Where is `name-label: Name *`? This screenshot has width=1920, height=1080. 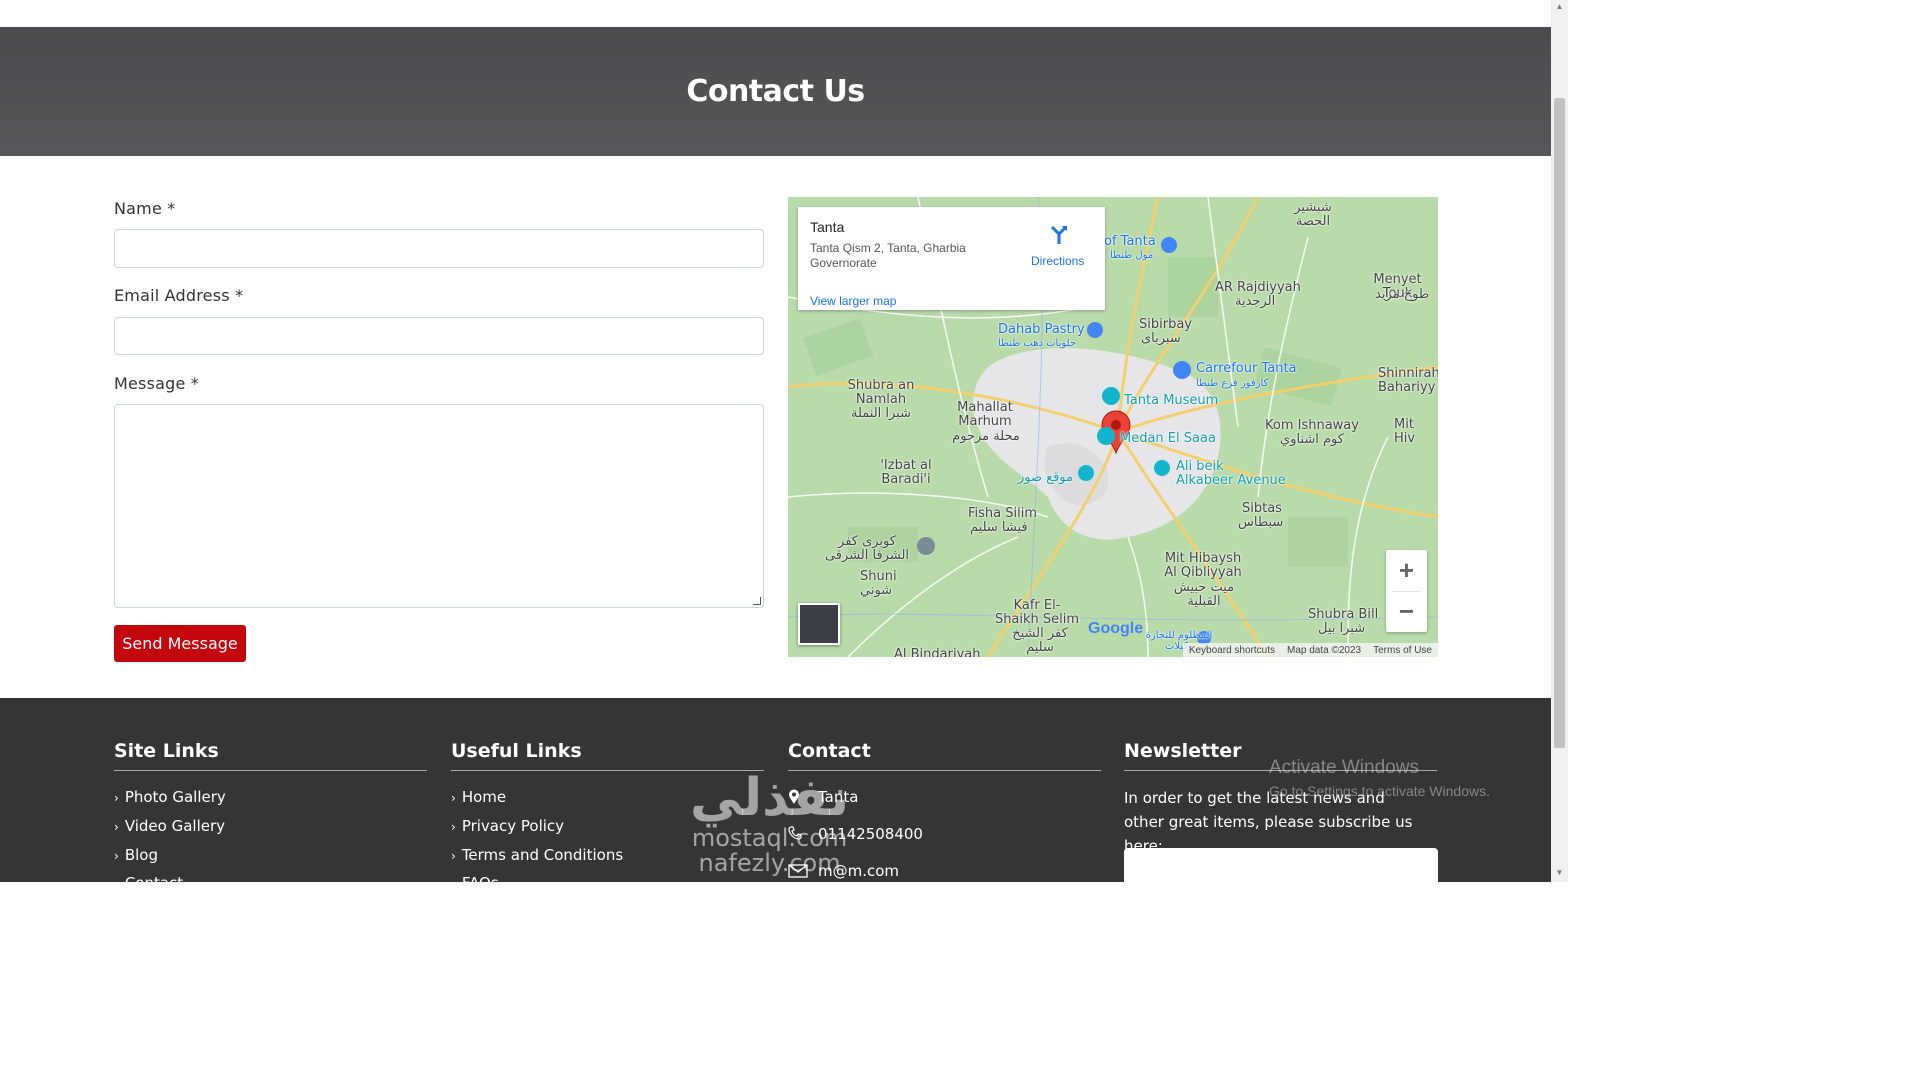
name-label: Name * is located at coordinates (145, 208).